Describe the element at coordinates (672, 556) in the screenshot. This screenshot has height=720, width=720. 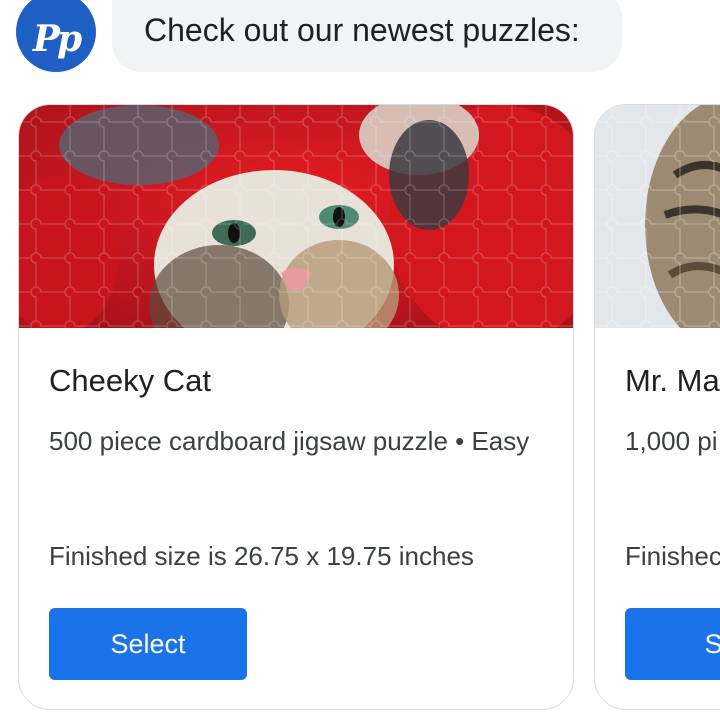
I see `puzzle-size: Finishec` at that location.